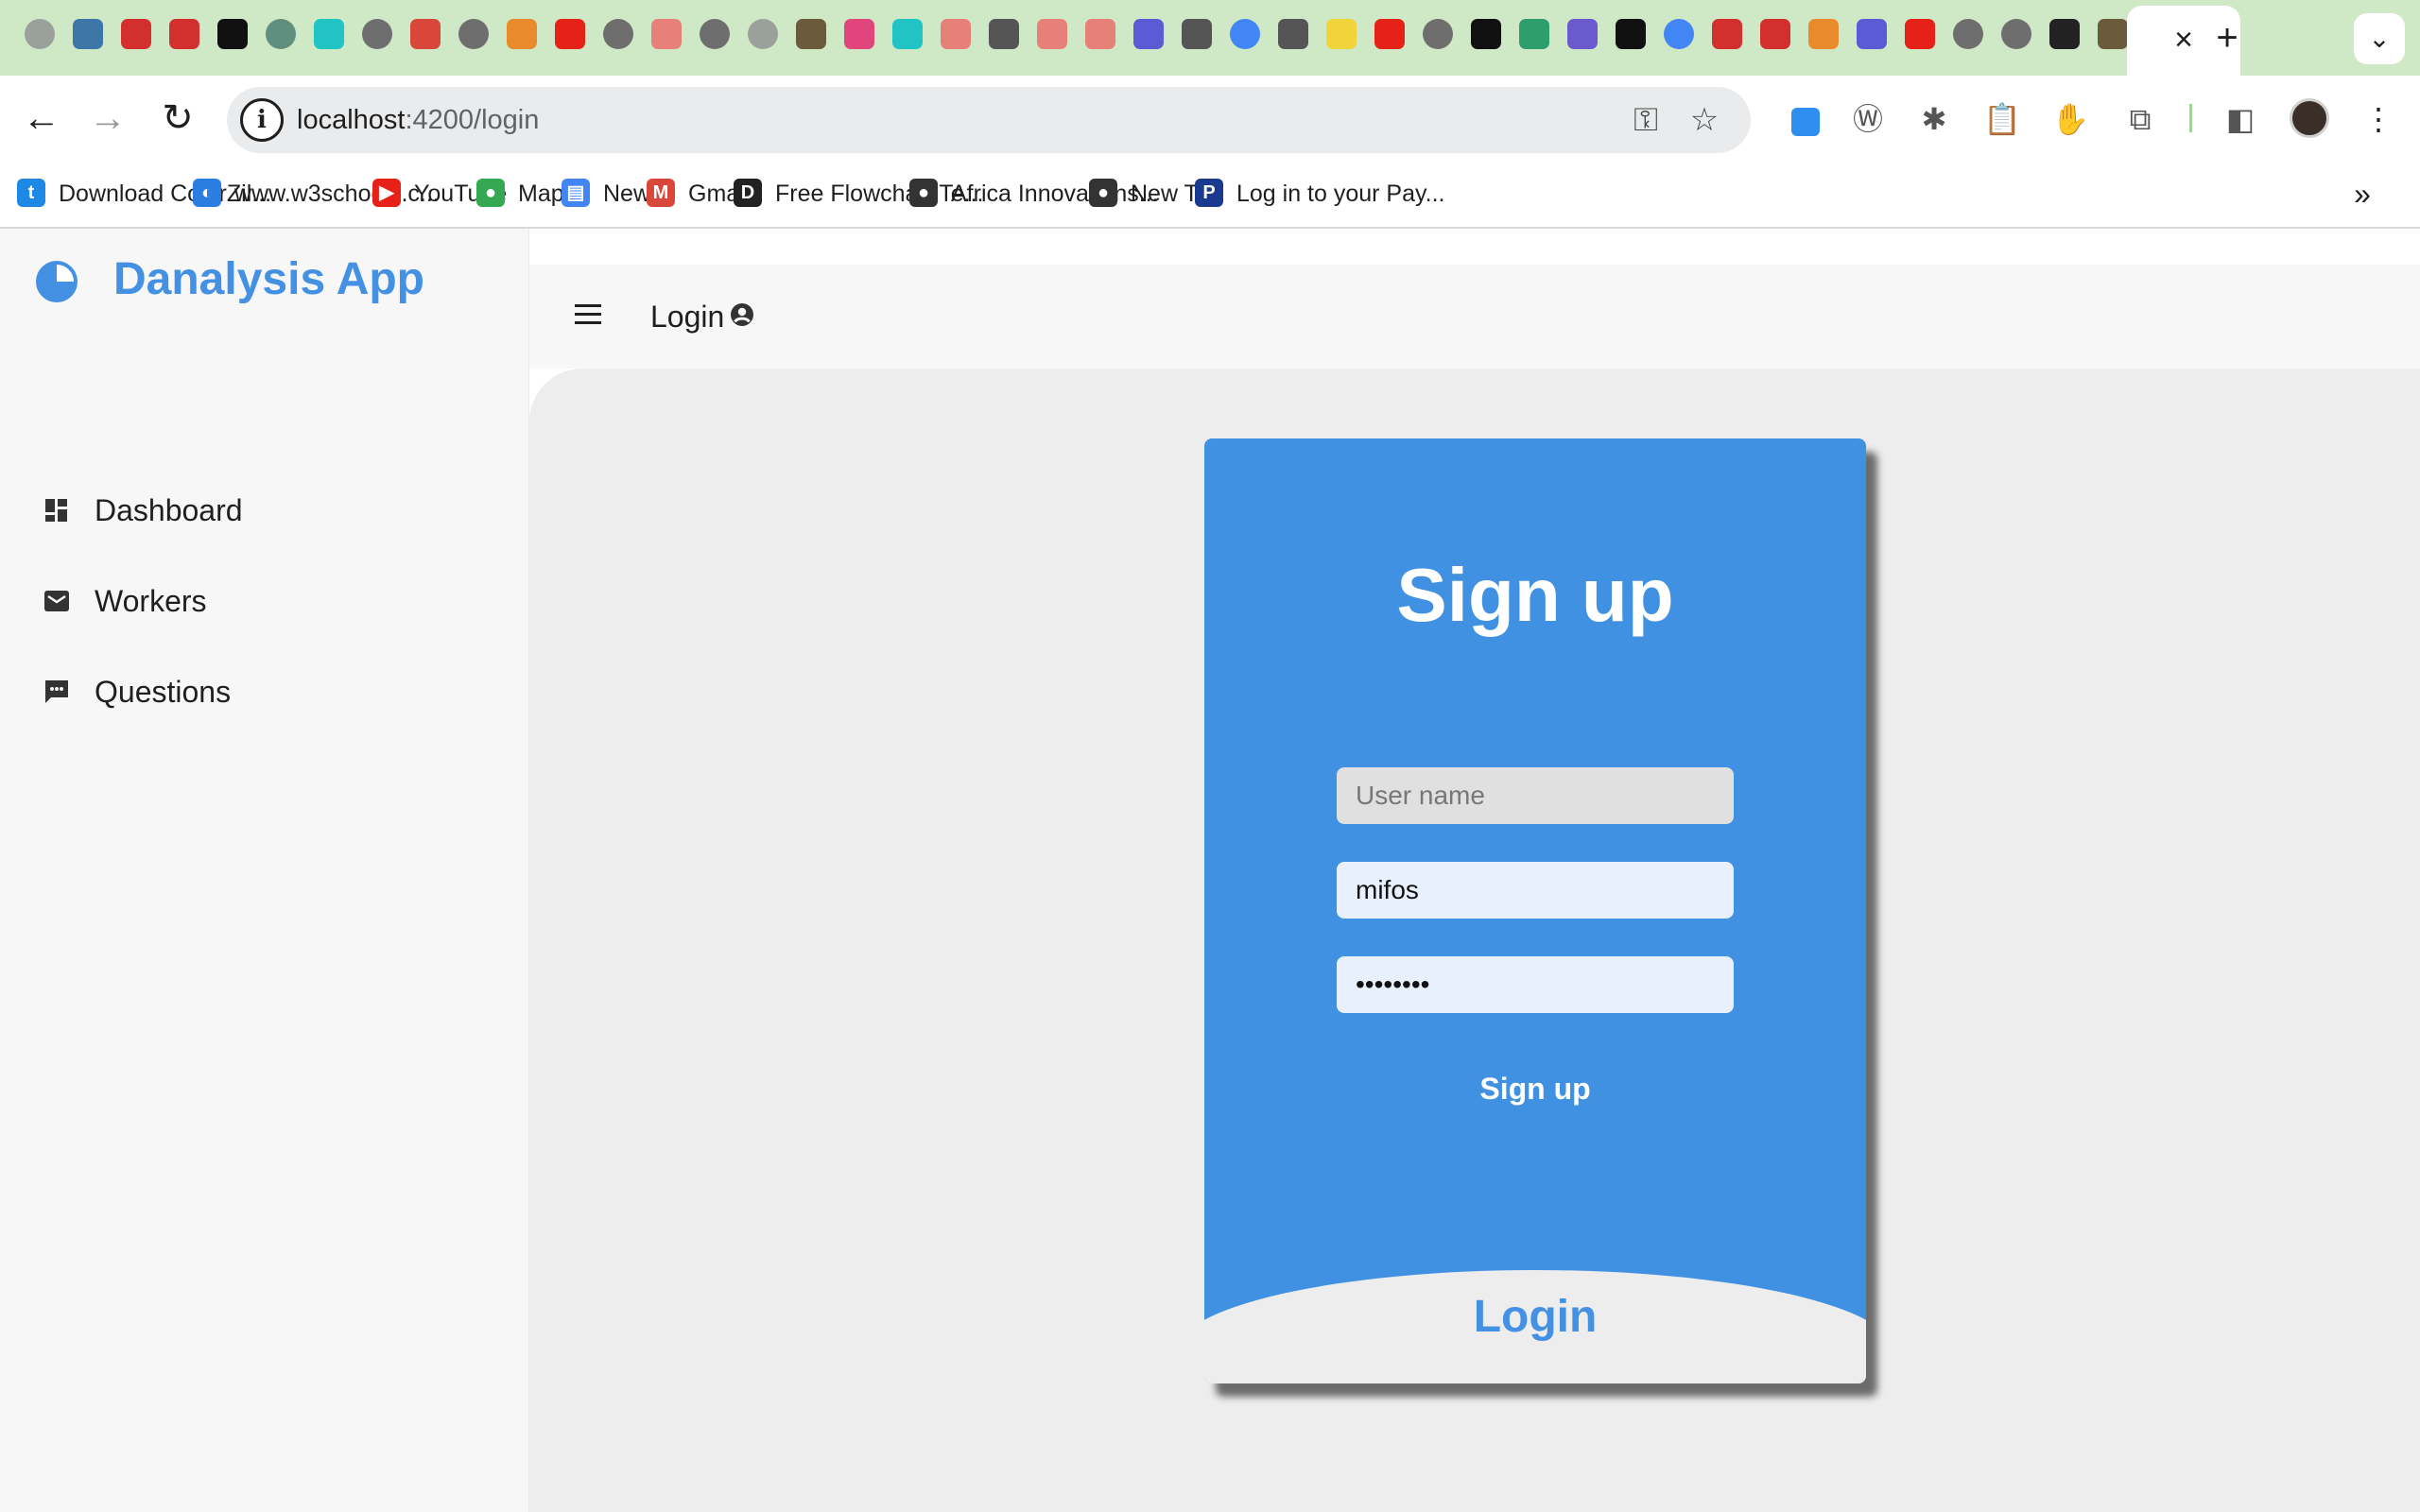  What do you see at coordinates (31, 193) in the screenshot?
I see `colorzilla-icon: t` at bounding box center [31, 193].